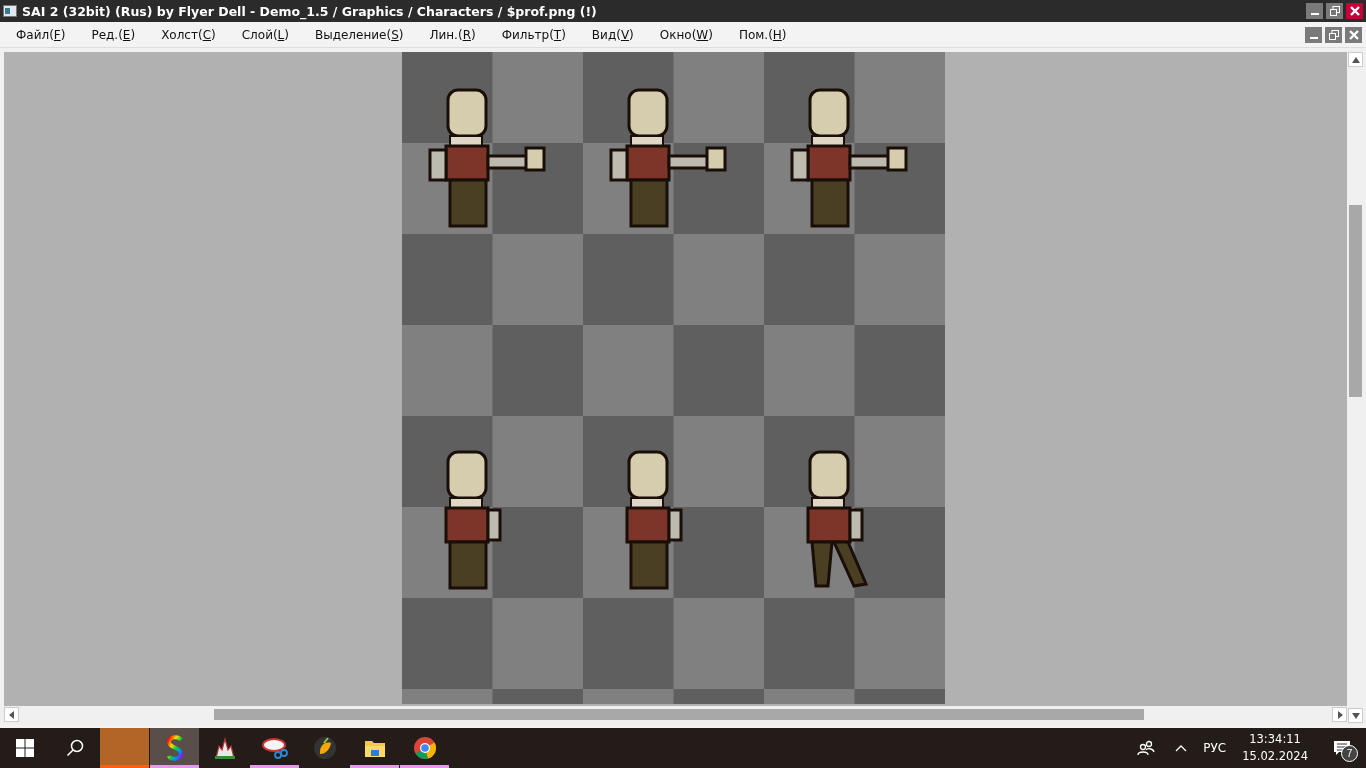  What do you see at coordinates (188, 34) in the screenshot?
I see `menu-item: Холст(C)` at bounding box center [188, 34].